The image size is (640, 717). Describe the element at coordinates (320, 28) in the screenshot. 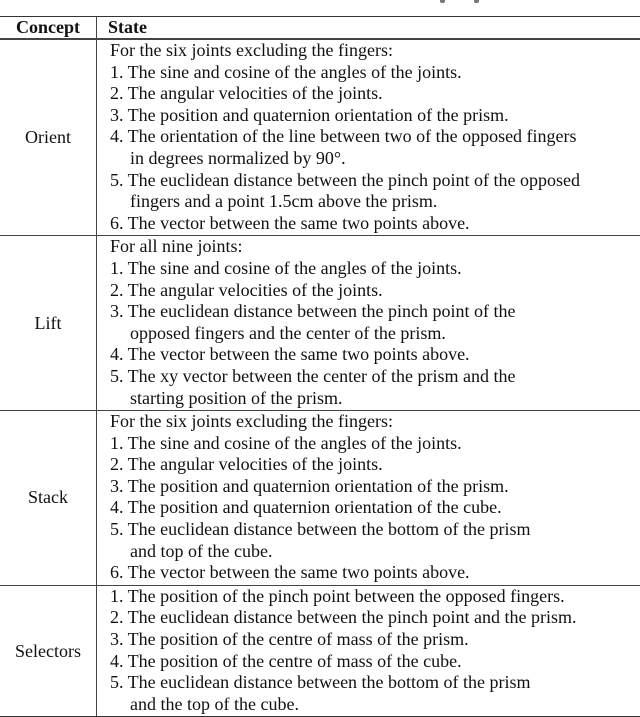

I see `table-header-row: Concept State` at that location.